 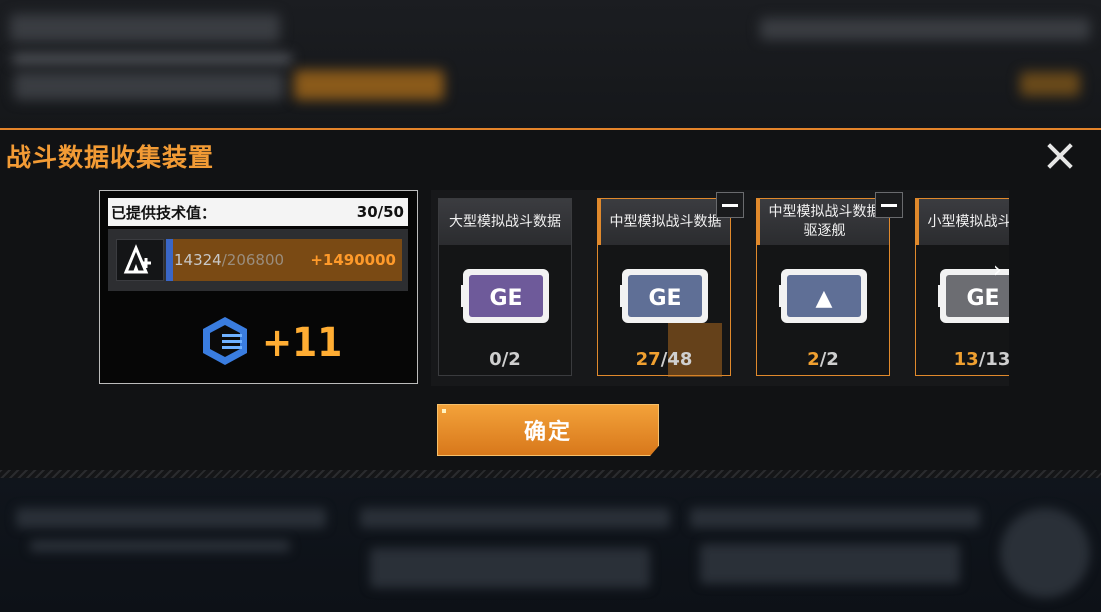 I want to click on card-title: 中型模拟战斗数据, so click(x=664, y=222).